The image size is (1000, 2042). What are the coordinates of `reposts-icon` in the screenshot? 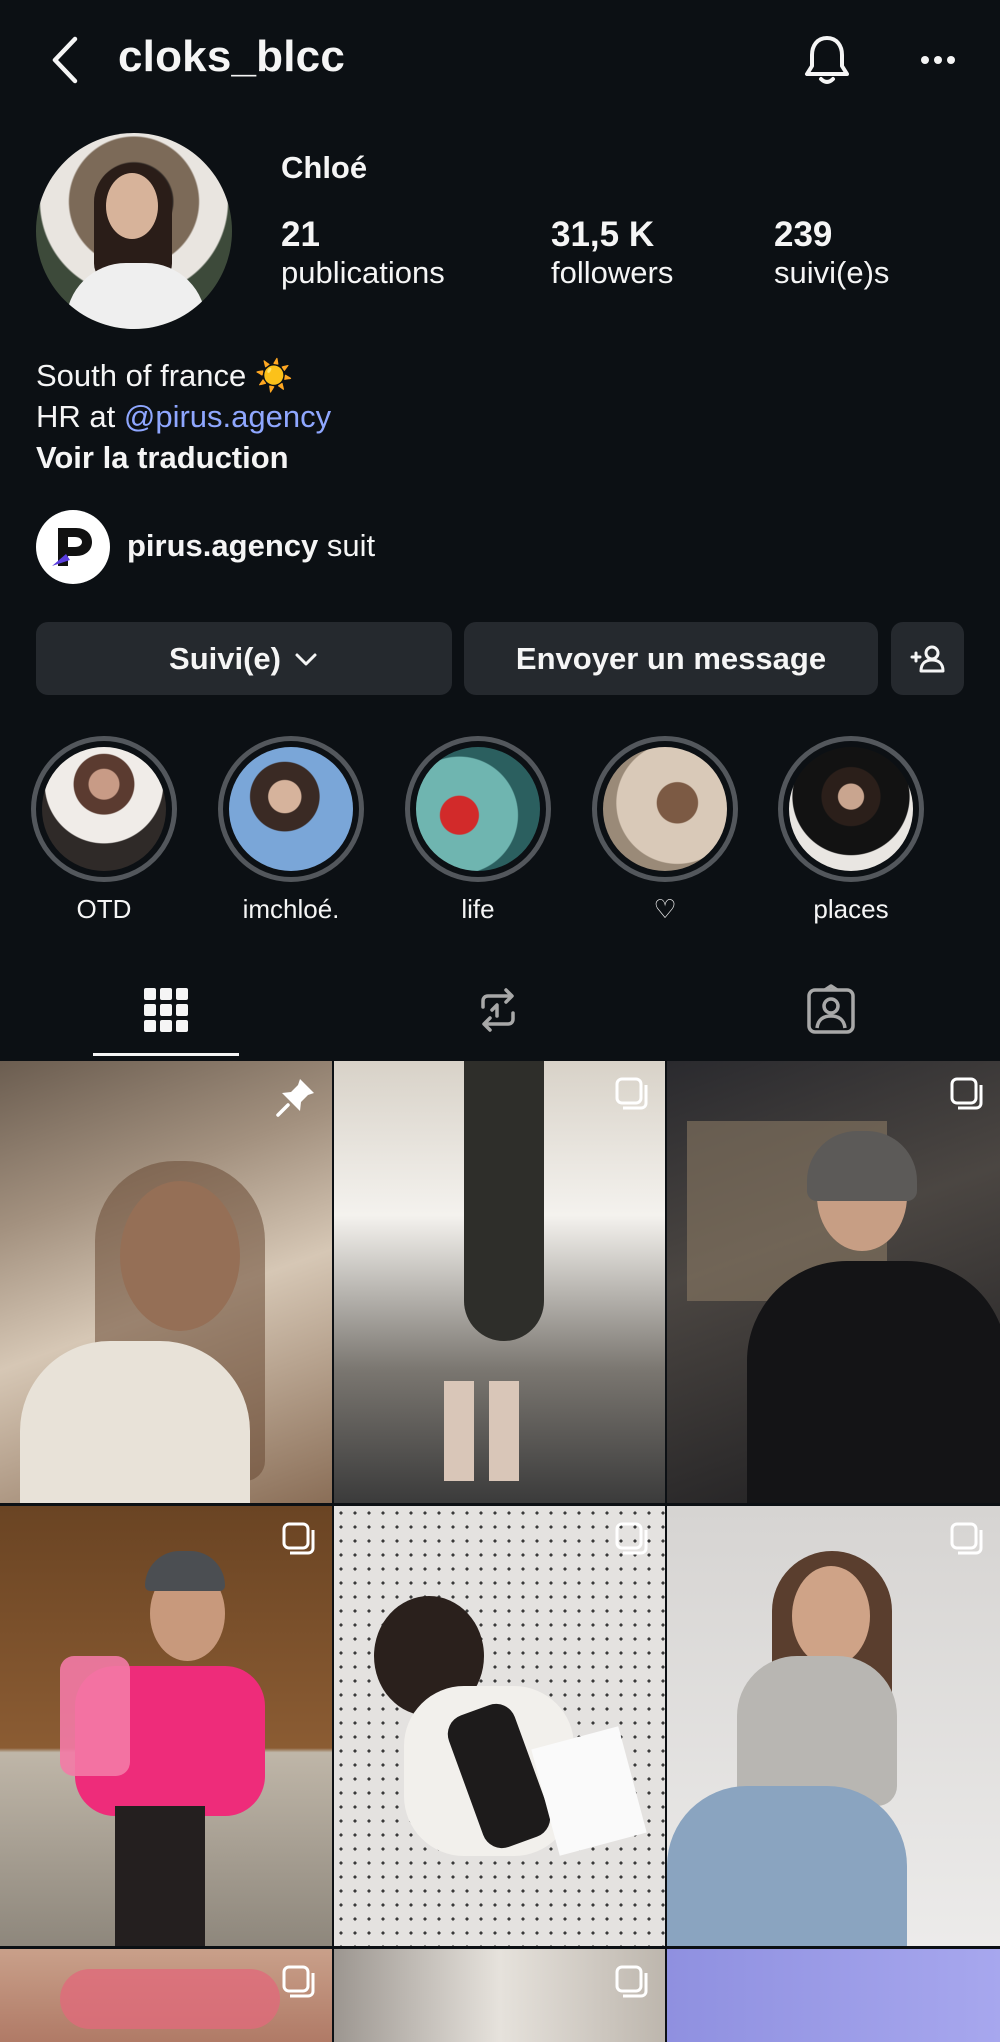 It's located at (498, 1010).